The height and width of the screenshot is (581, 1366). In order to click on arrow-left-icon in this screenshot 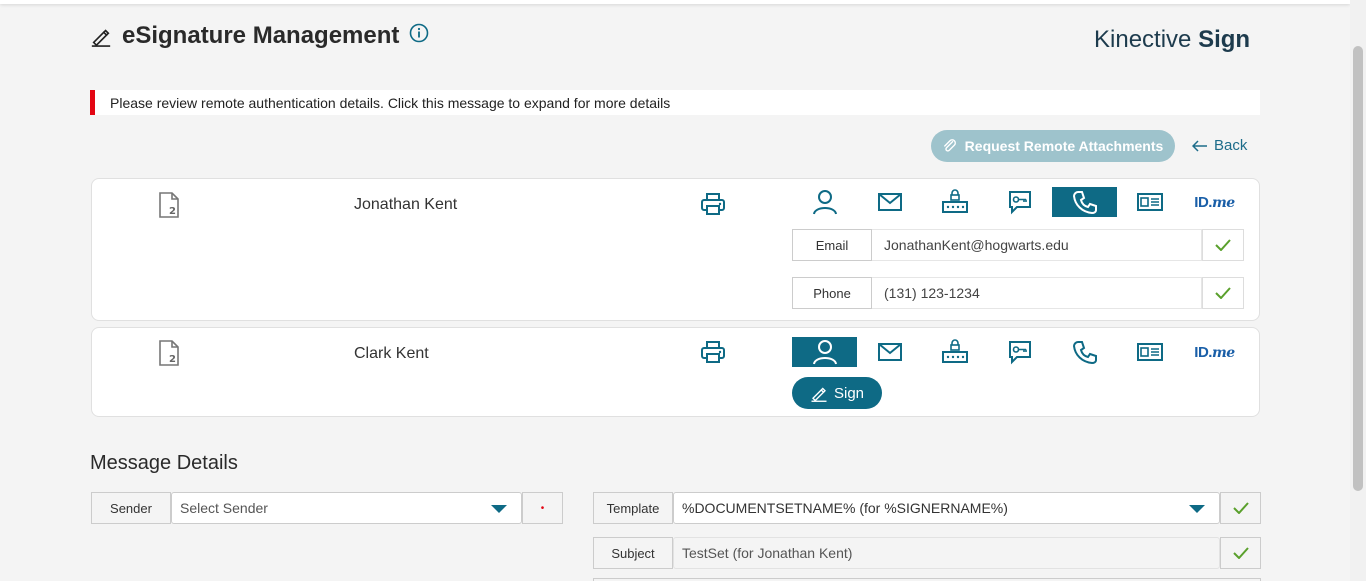, I will do `click(1199, 145)`.